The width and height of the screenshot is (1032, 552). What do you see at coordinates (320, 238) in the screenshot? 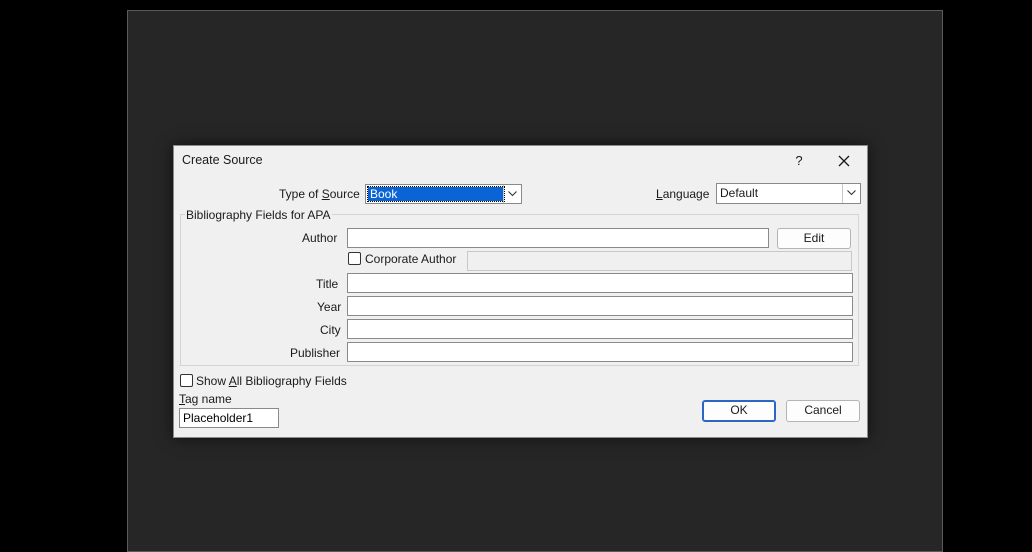
I see `author-label: Author` at bounding box center [320, 238].